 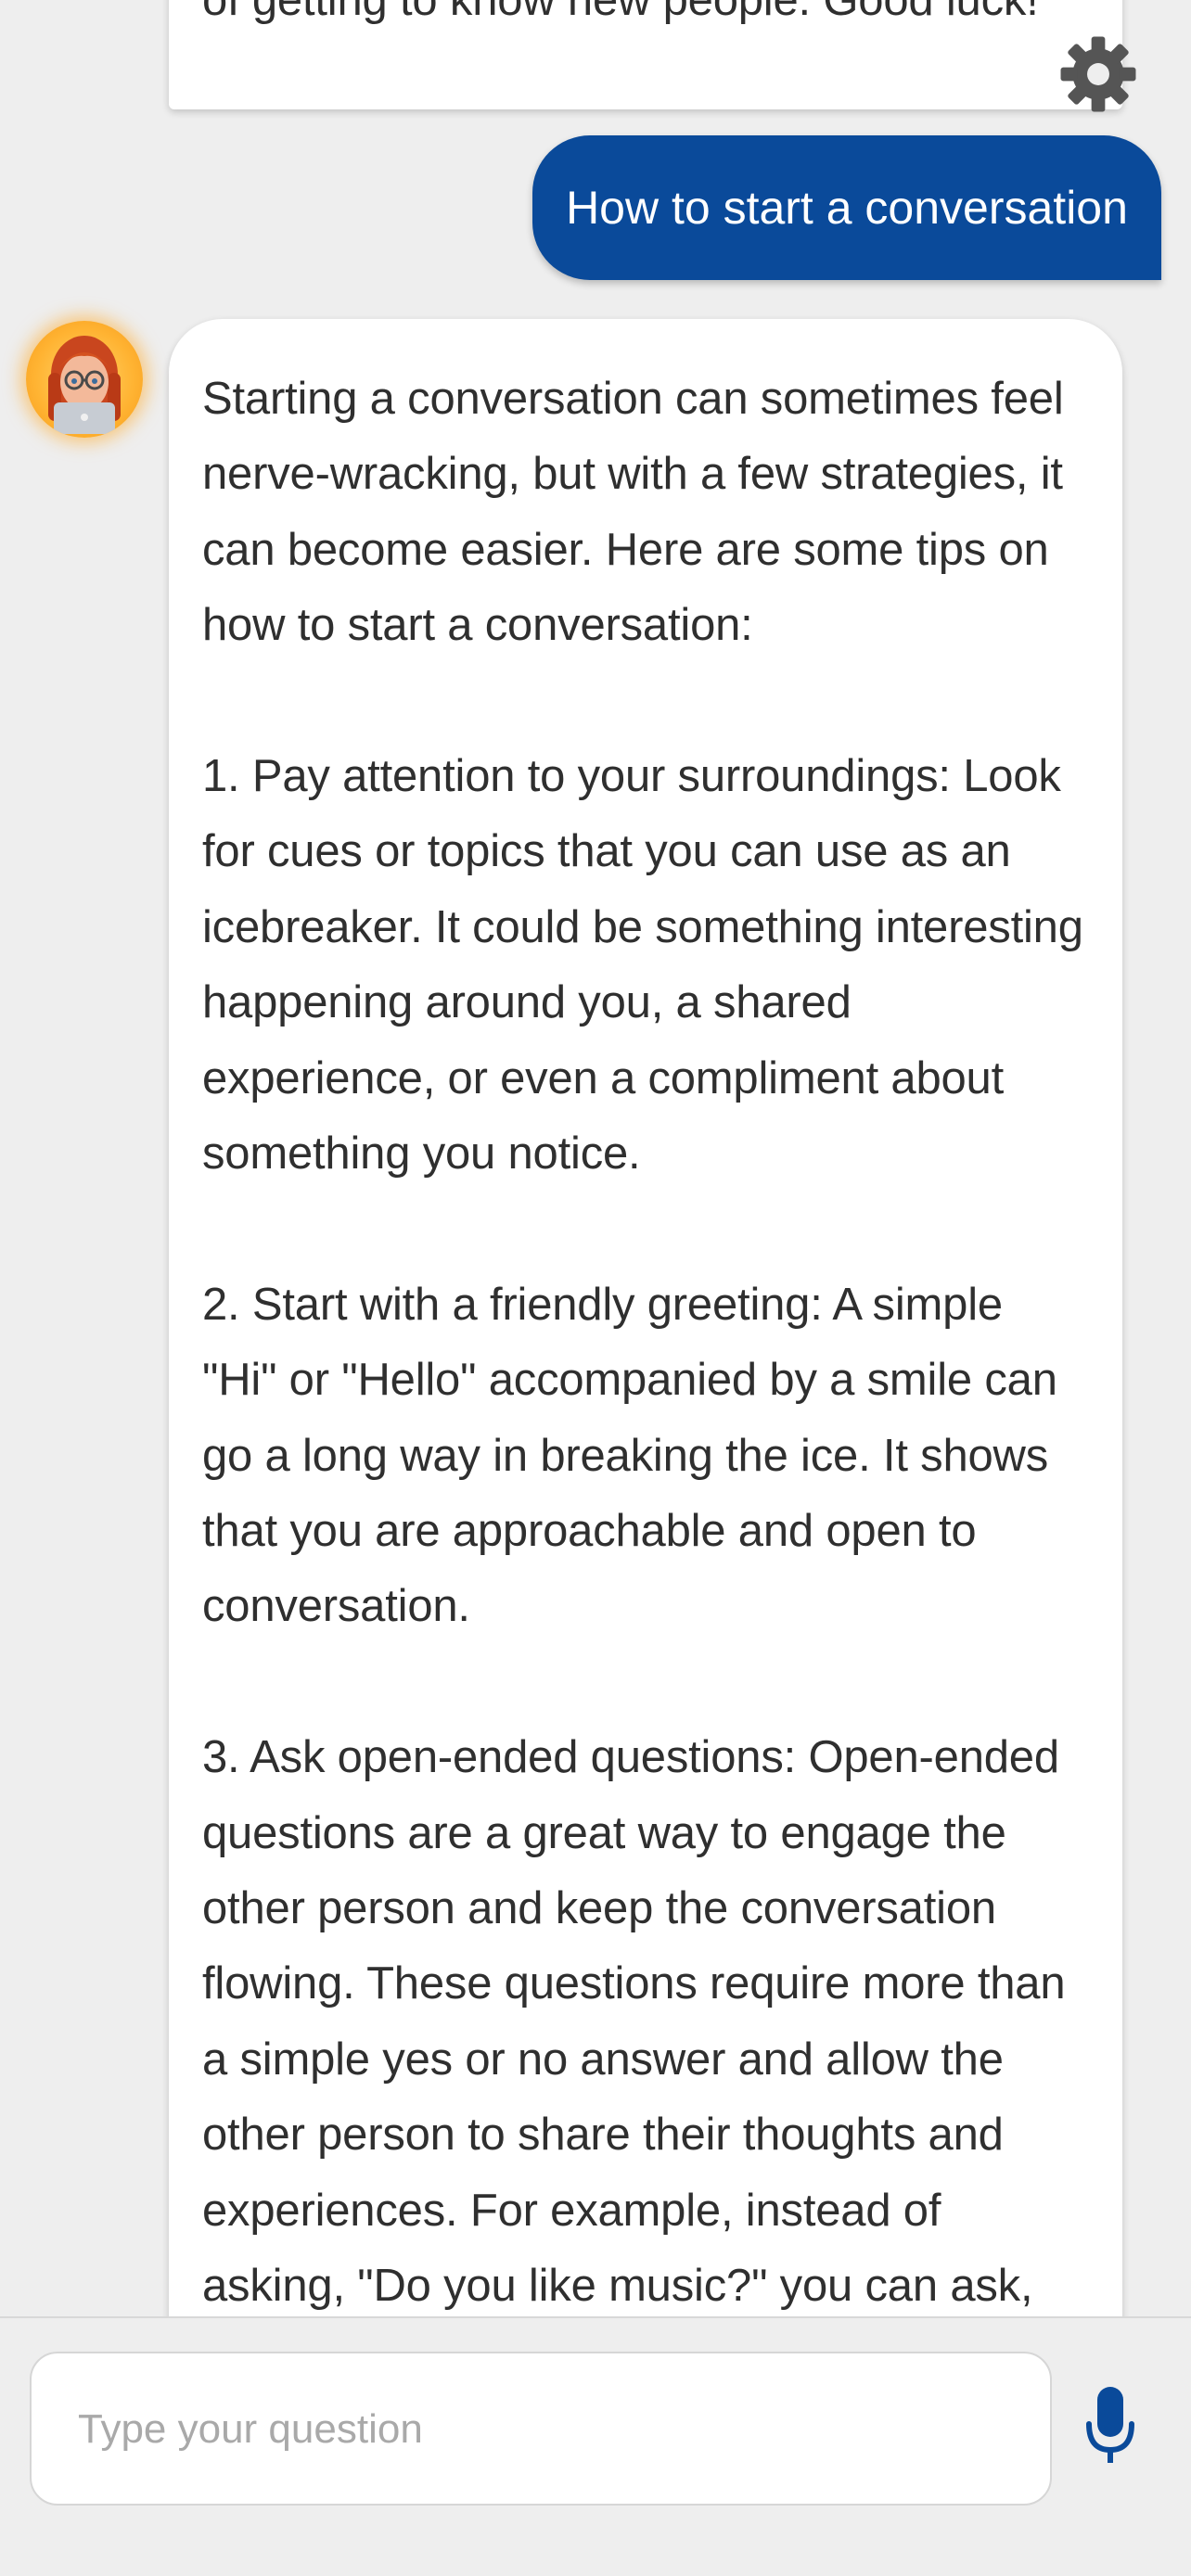 I want to click on user-message-text: How to start a conversation, so click(x=847, y=208).